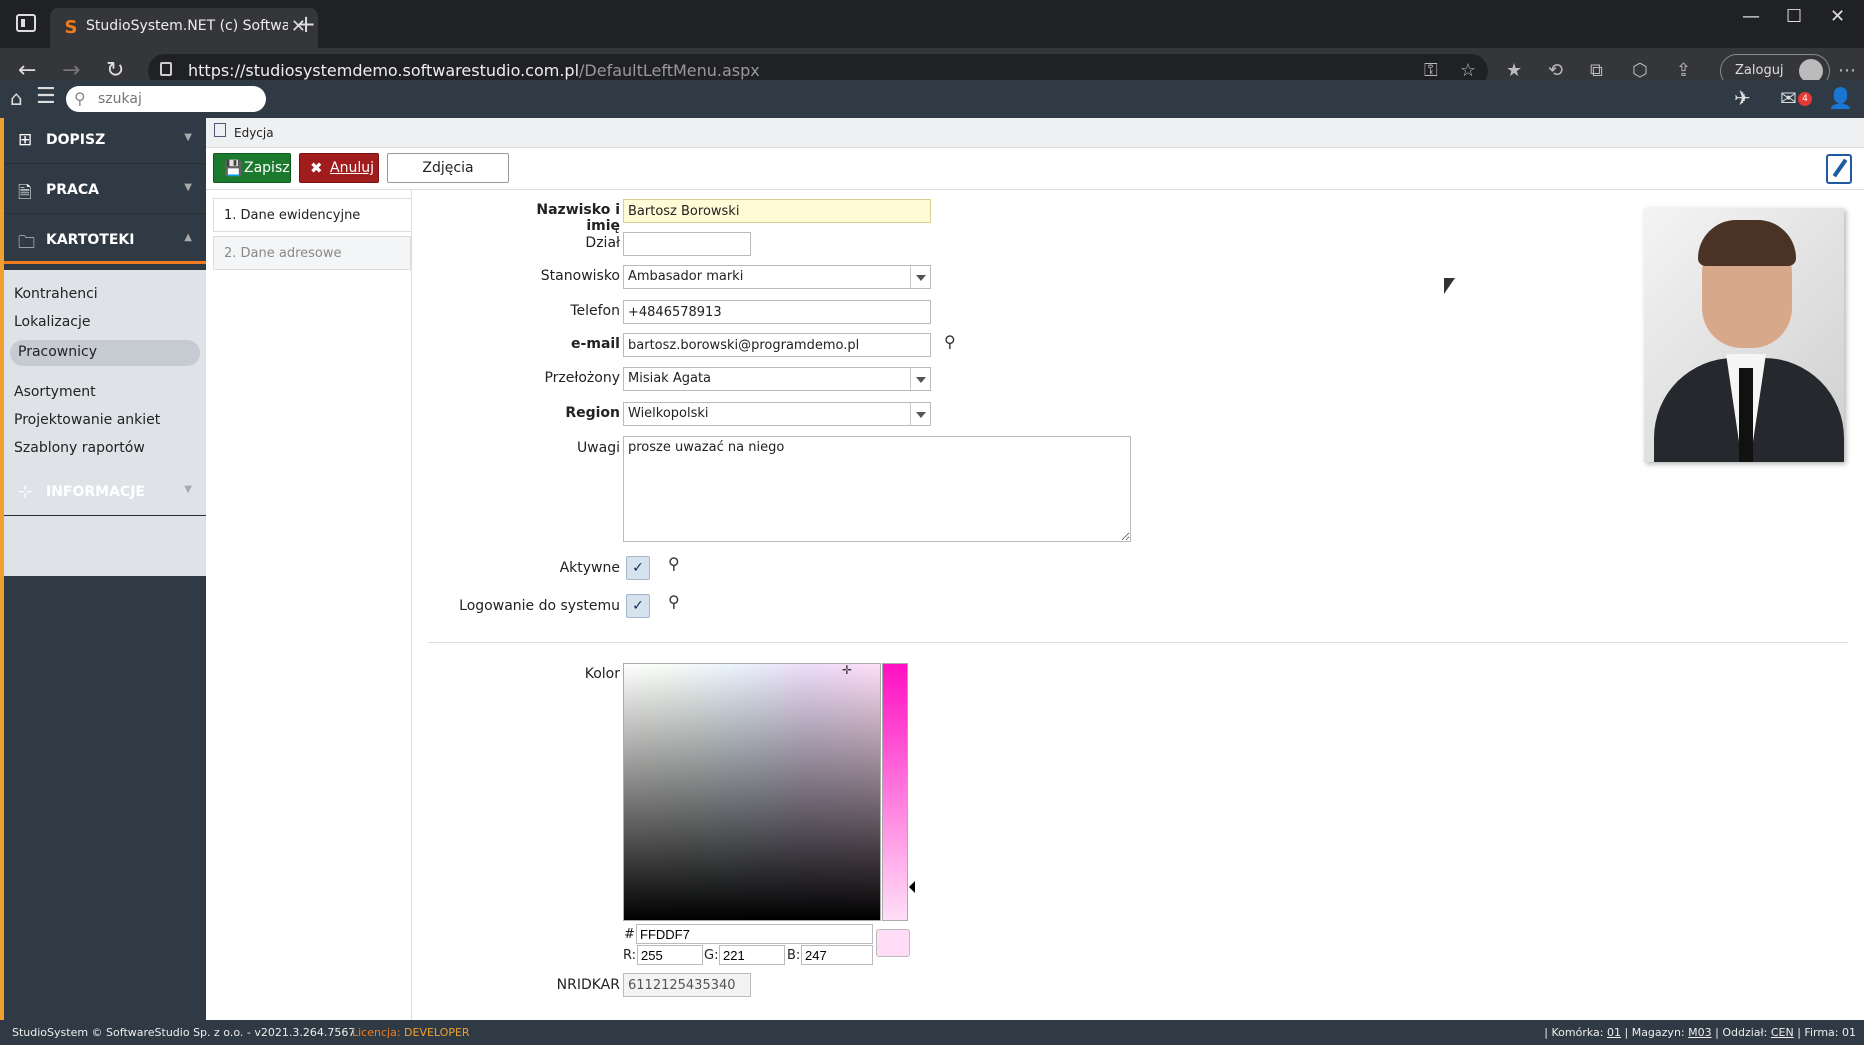 This screenshot has width=1864, height=1045. I want to click on sidebar-item-asortyment: Asortyment, so click(55, 392).